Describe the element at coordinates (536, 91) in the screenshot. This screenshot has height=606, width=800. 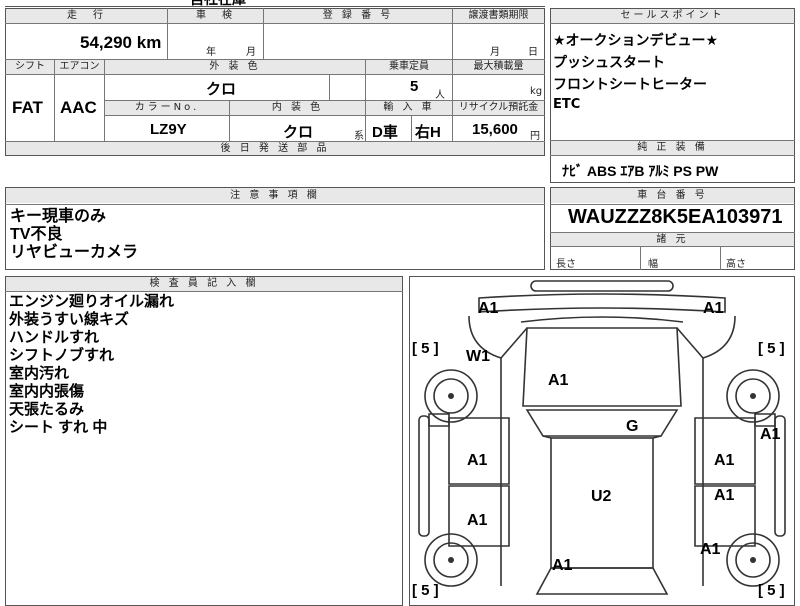
I see `max-load-unit: kg` at that location.